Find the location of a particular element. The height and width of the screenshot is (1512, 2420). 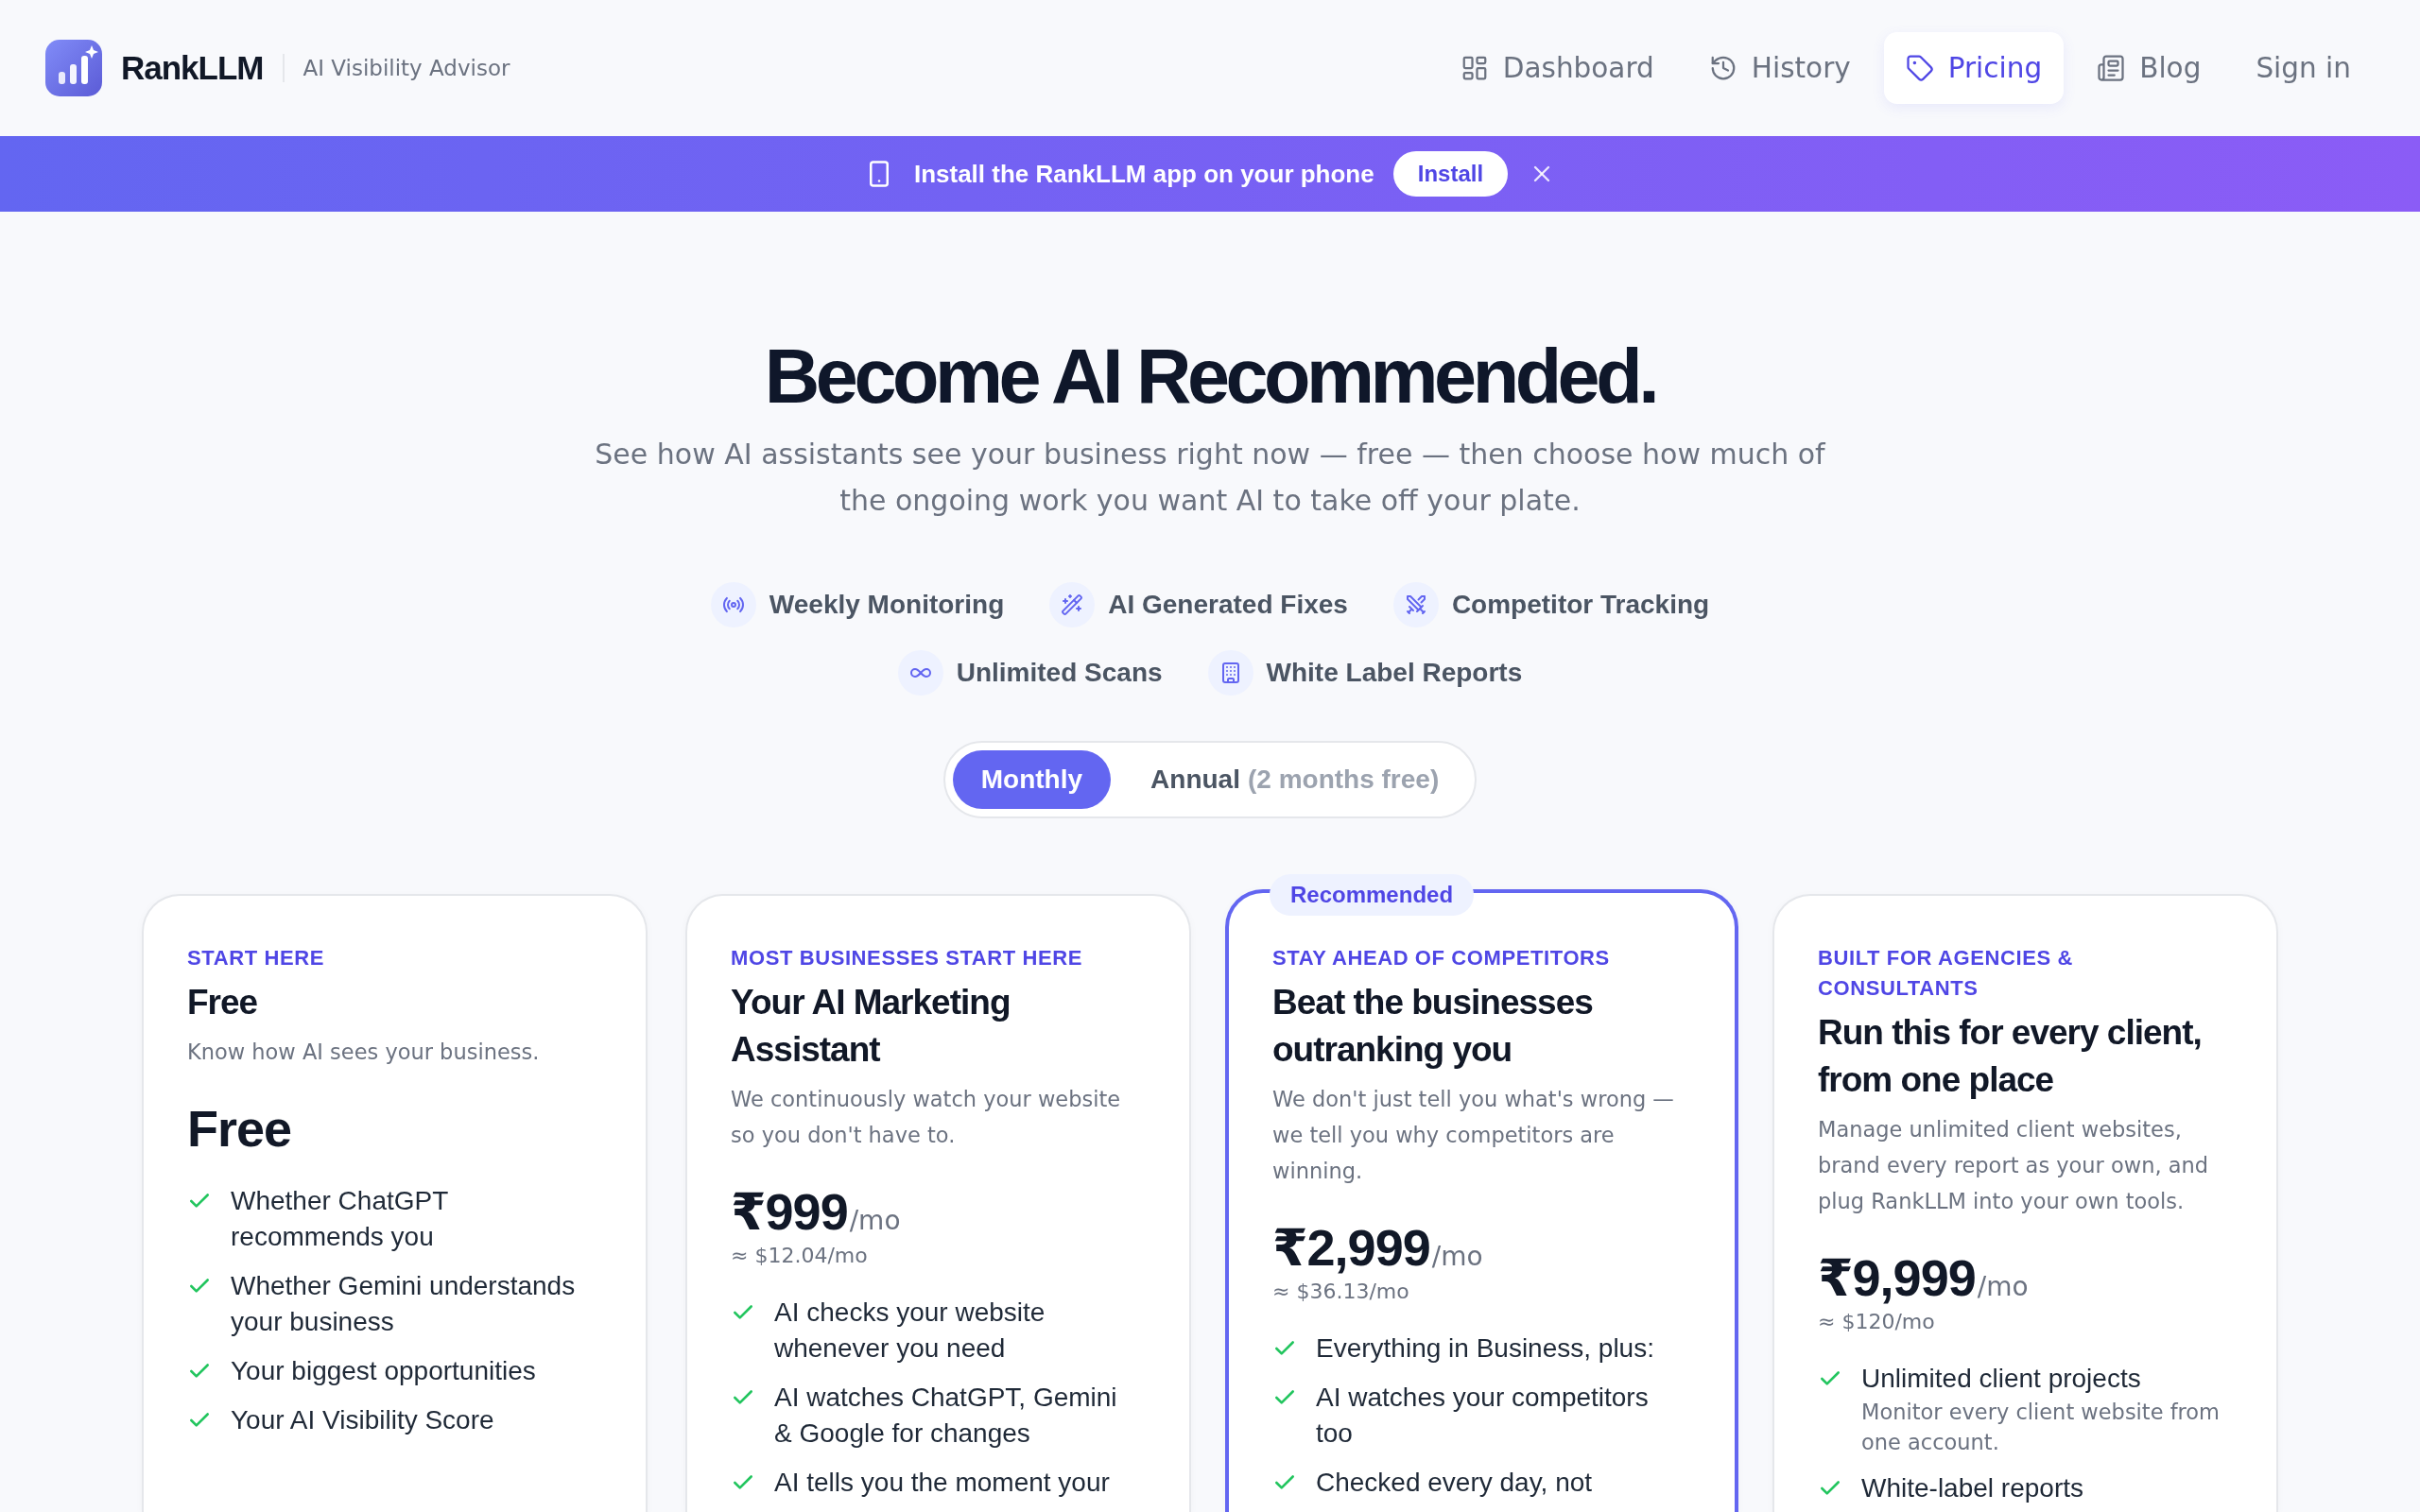

plan-title: Beat the businesses outranking you is located at coordinates (1433, 1026).